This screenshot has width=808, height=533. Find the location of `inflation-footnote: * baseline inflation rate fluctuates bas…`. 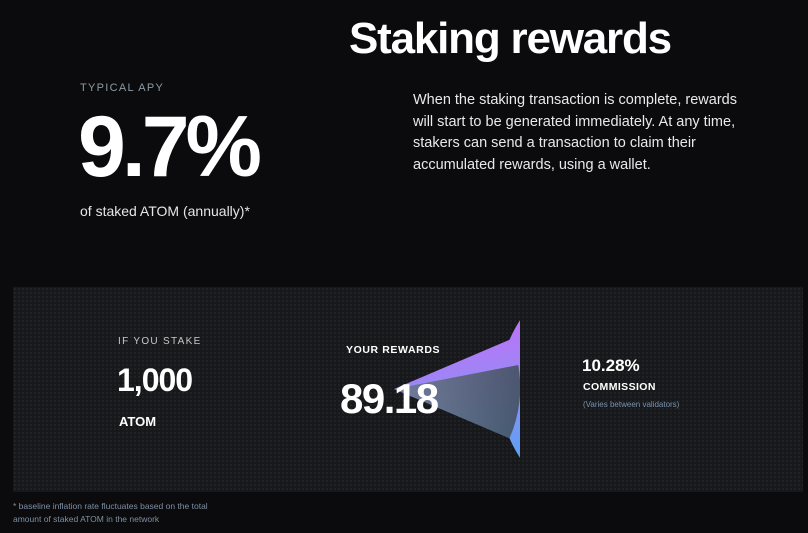

inflation-footnote: * baseline inflation rate fluctuates bas… is located at coordinates (110, 512).